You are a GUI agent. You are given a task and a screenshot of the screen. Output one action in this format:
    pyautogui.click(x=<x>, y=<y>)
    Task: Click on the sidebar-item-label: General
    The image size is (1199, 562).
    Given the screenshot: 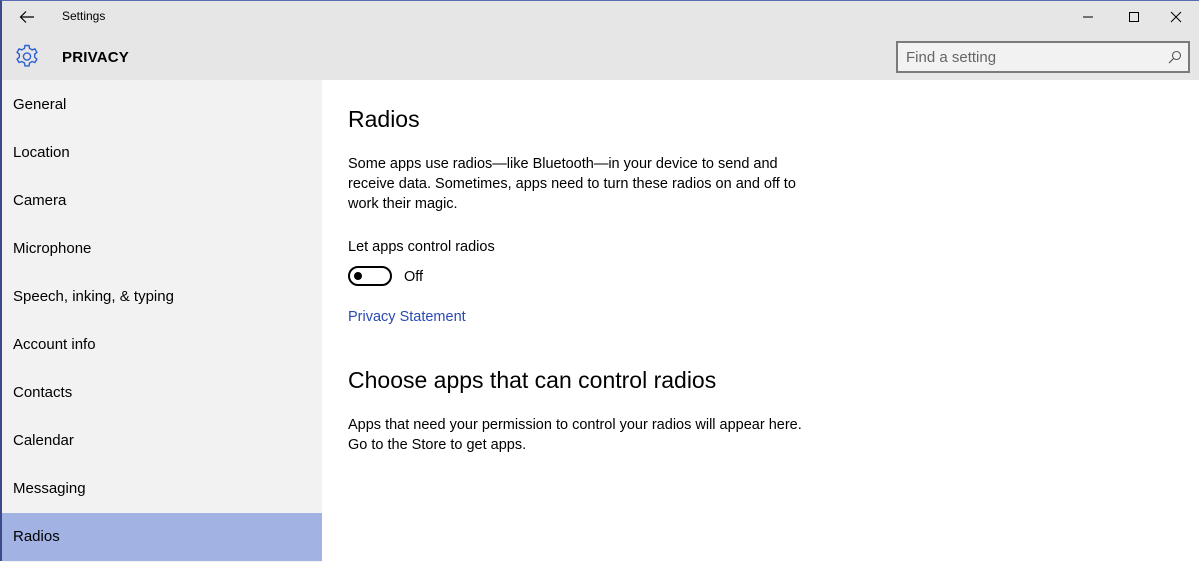 What is the action you would take?
    pyautogui.click(x=40, y=104)
    